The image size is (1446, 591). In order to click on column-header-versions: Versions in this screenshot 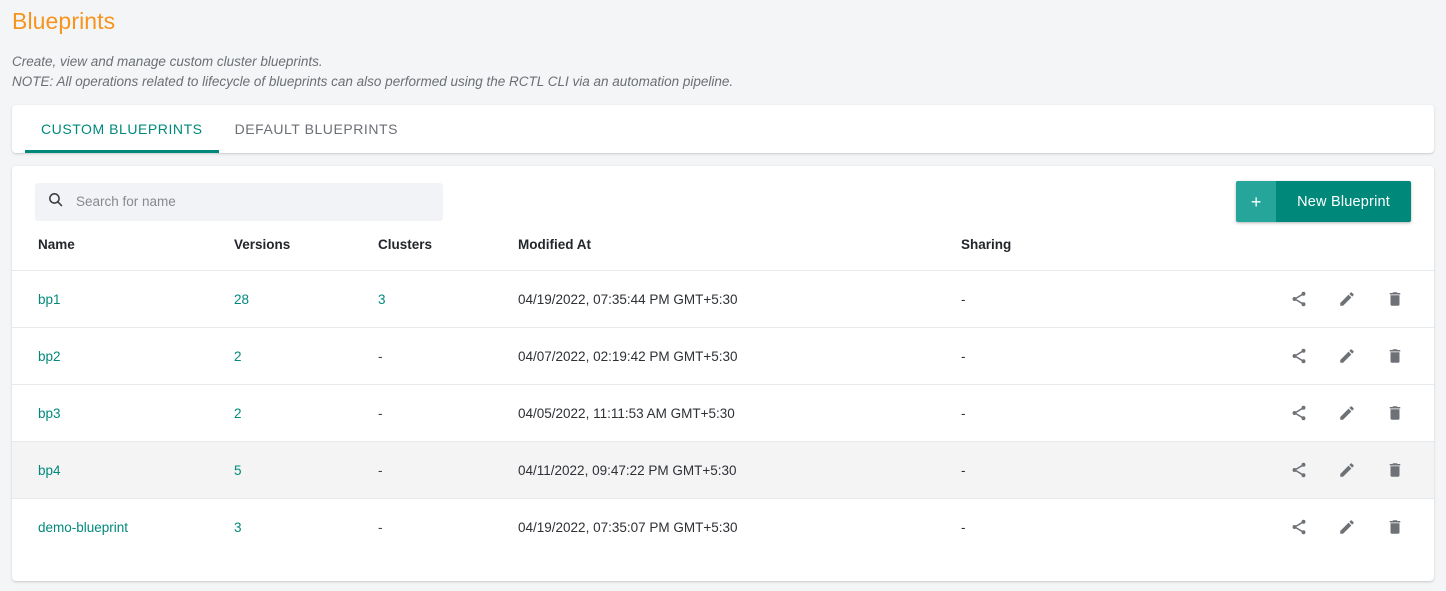, I will do `click(262, 244)`.